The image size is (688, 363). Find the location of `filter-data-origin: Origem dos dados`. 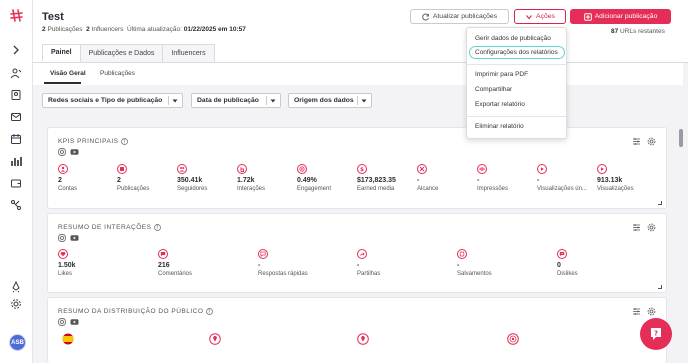

filter-data-origin: Origem dos dados is located at coordinates (330, 100).